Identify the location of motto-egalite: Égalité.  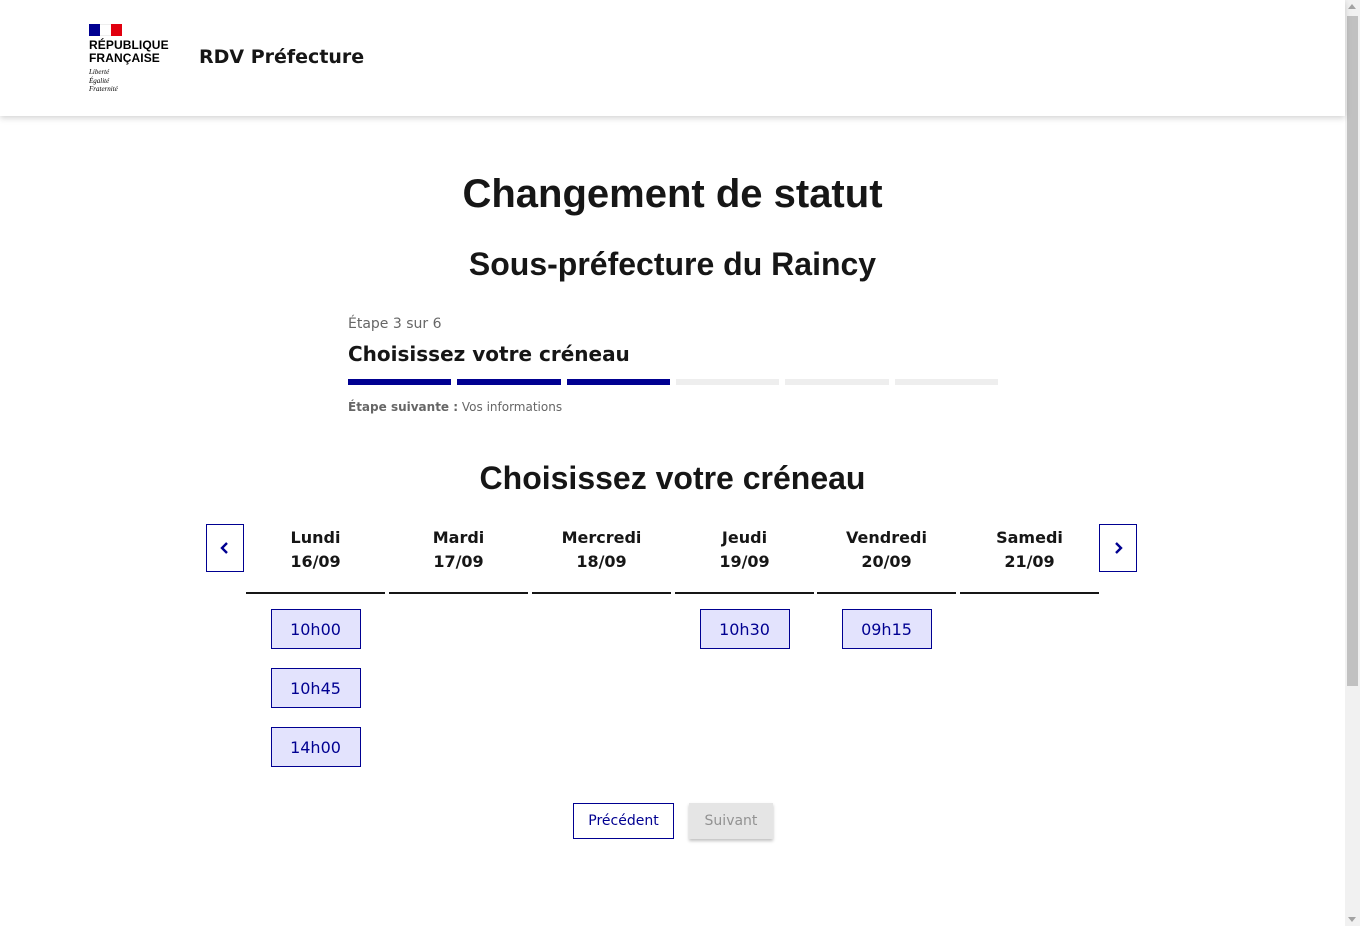
(99, 80).